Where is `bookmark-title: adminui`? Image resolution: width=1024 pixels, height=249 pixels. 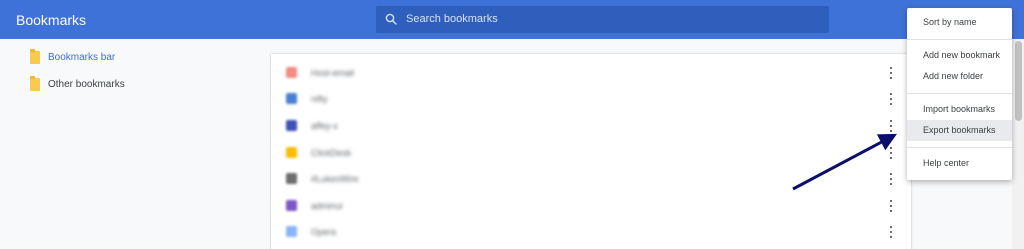
bookmark-title: adminui is located at coordinates (327, 206).